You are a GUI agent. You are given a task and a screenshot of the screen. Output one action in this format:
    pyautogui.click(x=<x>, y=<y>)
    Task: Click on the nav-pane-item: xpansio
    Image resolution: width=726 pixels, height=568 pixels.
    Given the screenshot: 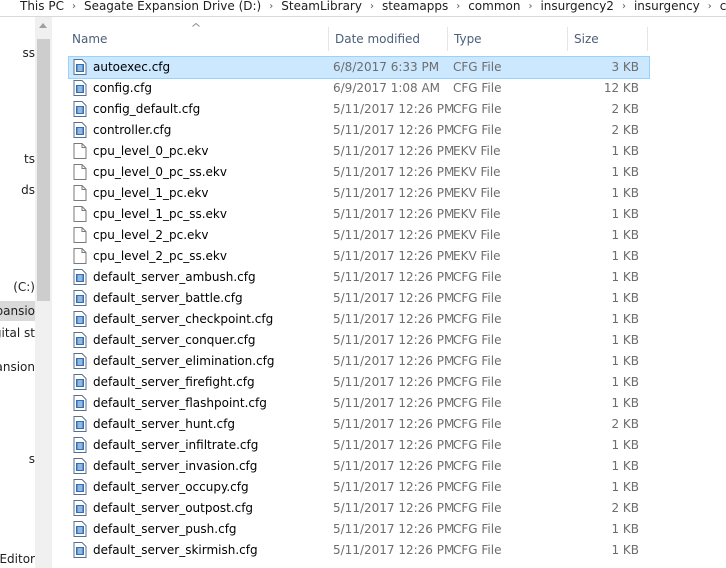 What is the action you would take?
    pyautogui.click(x=17, y=311)
    